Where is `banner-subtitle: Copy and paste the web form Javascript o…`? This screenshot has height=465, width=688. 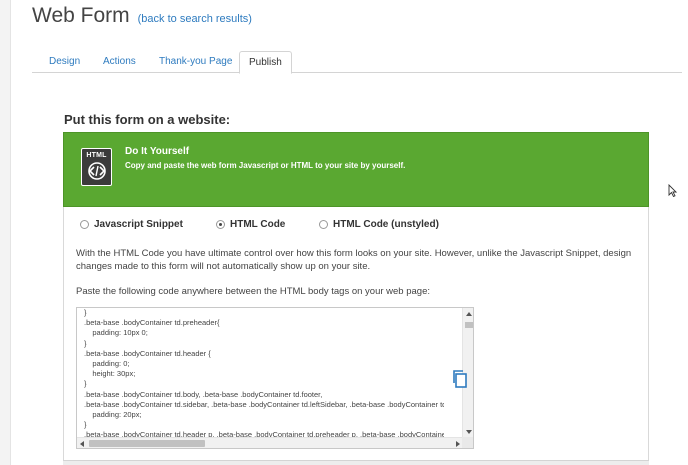
banner-subtitle: Copy and paste the web form Javascript o… is located at coordinates (265, 165).